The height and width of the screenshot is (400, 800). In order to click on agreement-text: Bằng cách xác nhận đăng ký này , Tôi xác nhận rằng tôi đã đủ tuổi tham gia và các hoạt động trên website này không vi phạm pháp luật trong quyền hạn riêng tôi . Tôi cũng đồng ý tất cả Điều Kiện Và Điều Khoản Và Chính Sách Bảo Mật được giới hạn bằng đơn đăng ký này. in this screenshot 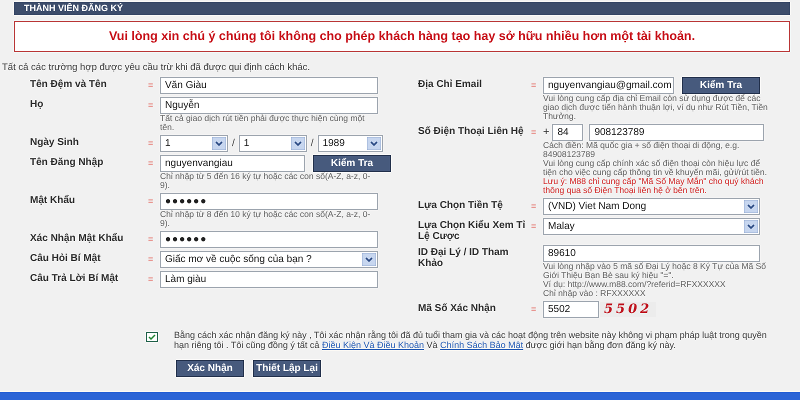, I will do `click(471, 340)`.